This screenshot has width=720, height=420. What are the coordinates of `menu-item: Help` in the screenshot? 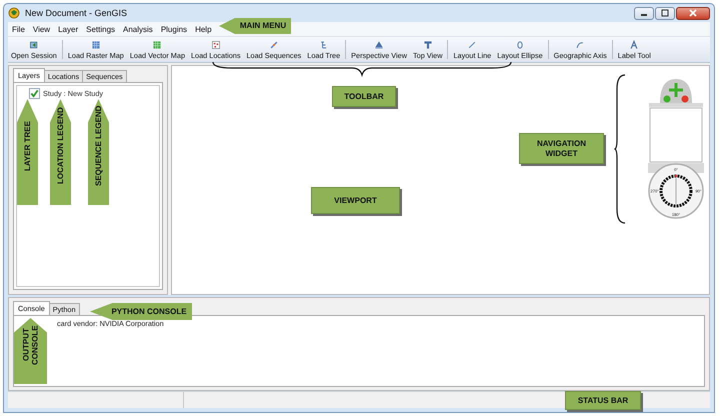 It's located at (203, 29).